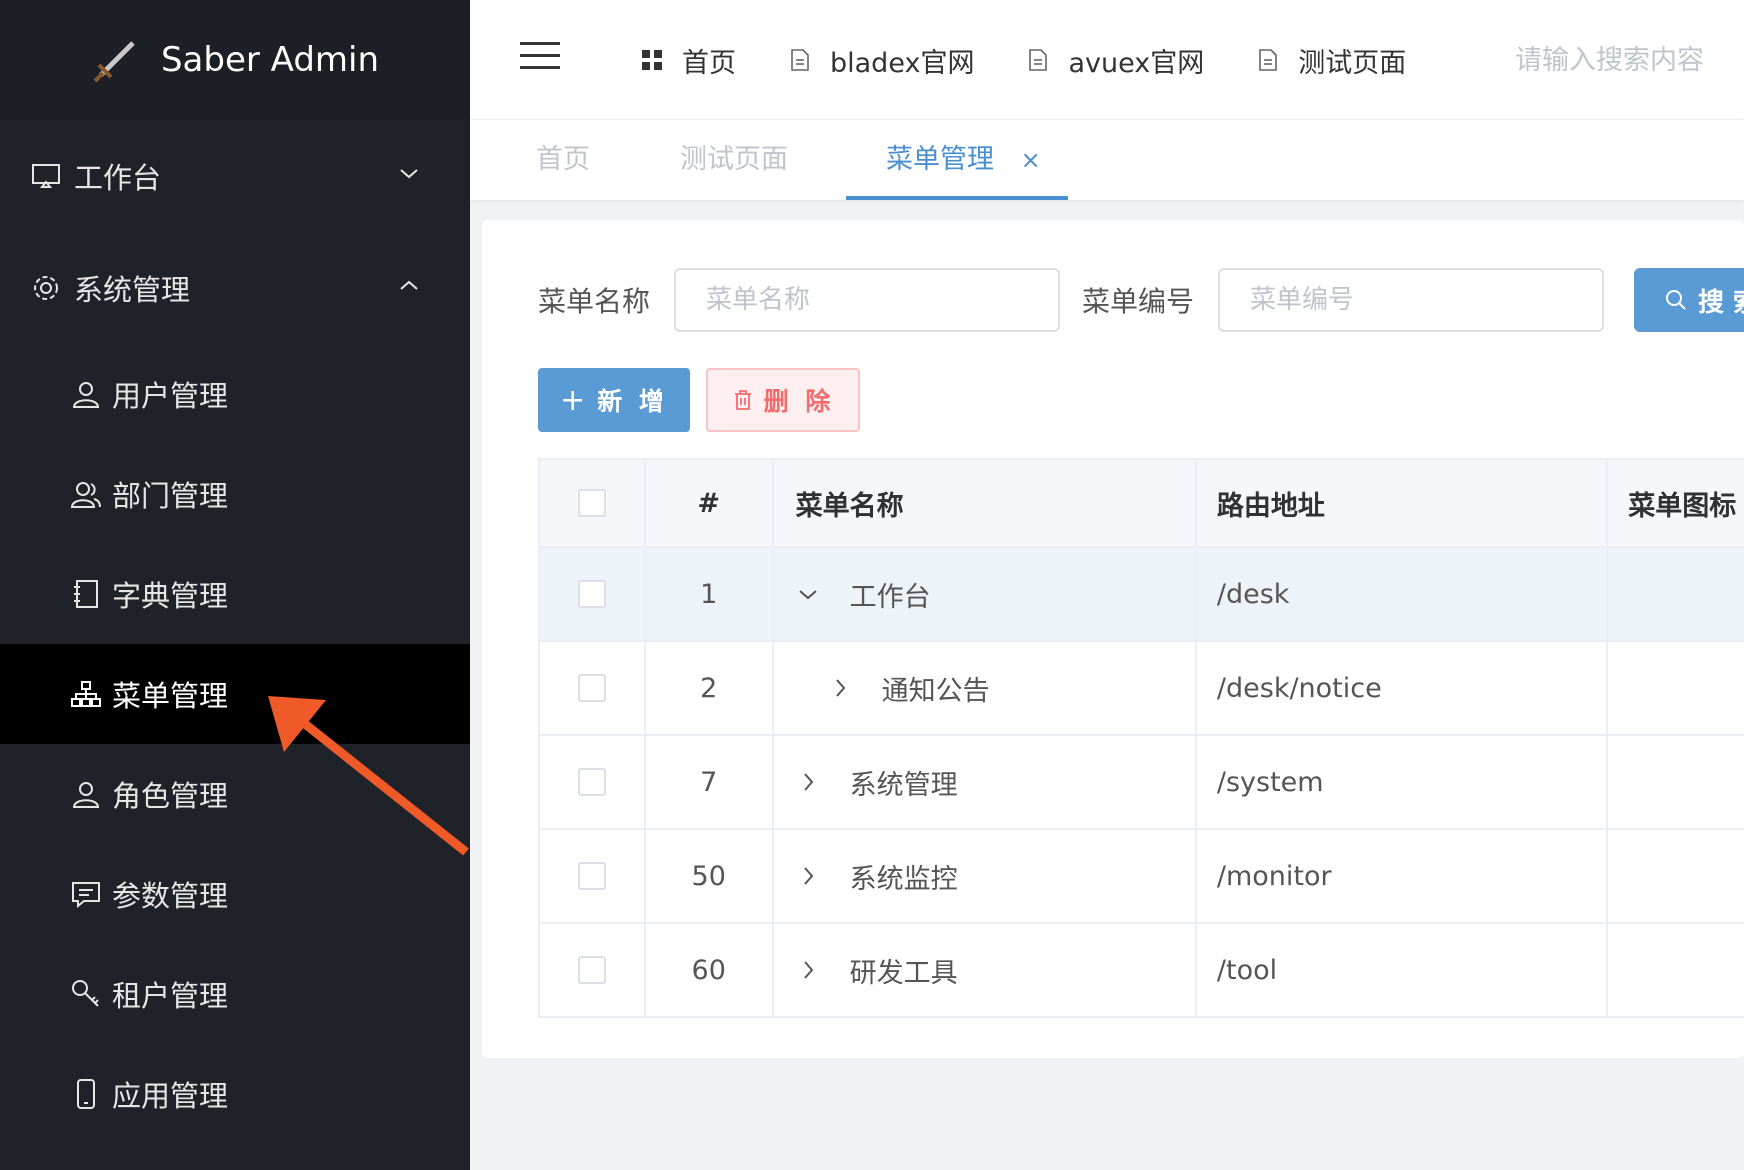 This screenshot has width=1744, height=1170. I want to click on top-nav-home: 首页, so click(688, 60).